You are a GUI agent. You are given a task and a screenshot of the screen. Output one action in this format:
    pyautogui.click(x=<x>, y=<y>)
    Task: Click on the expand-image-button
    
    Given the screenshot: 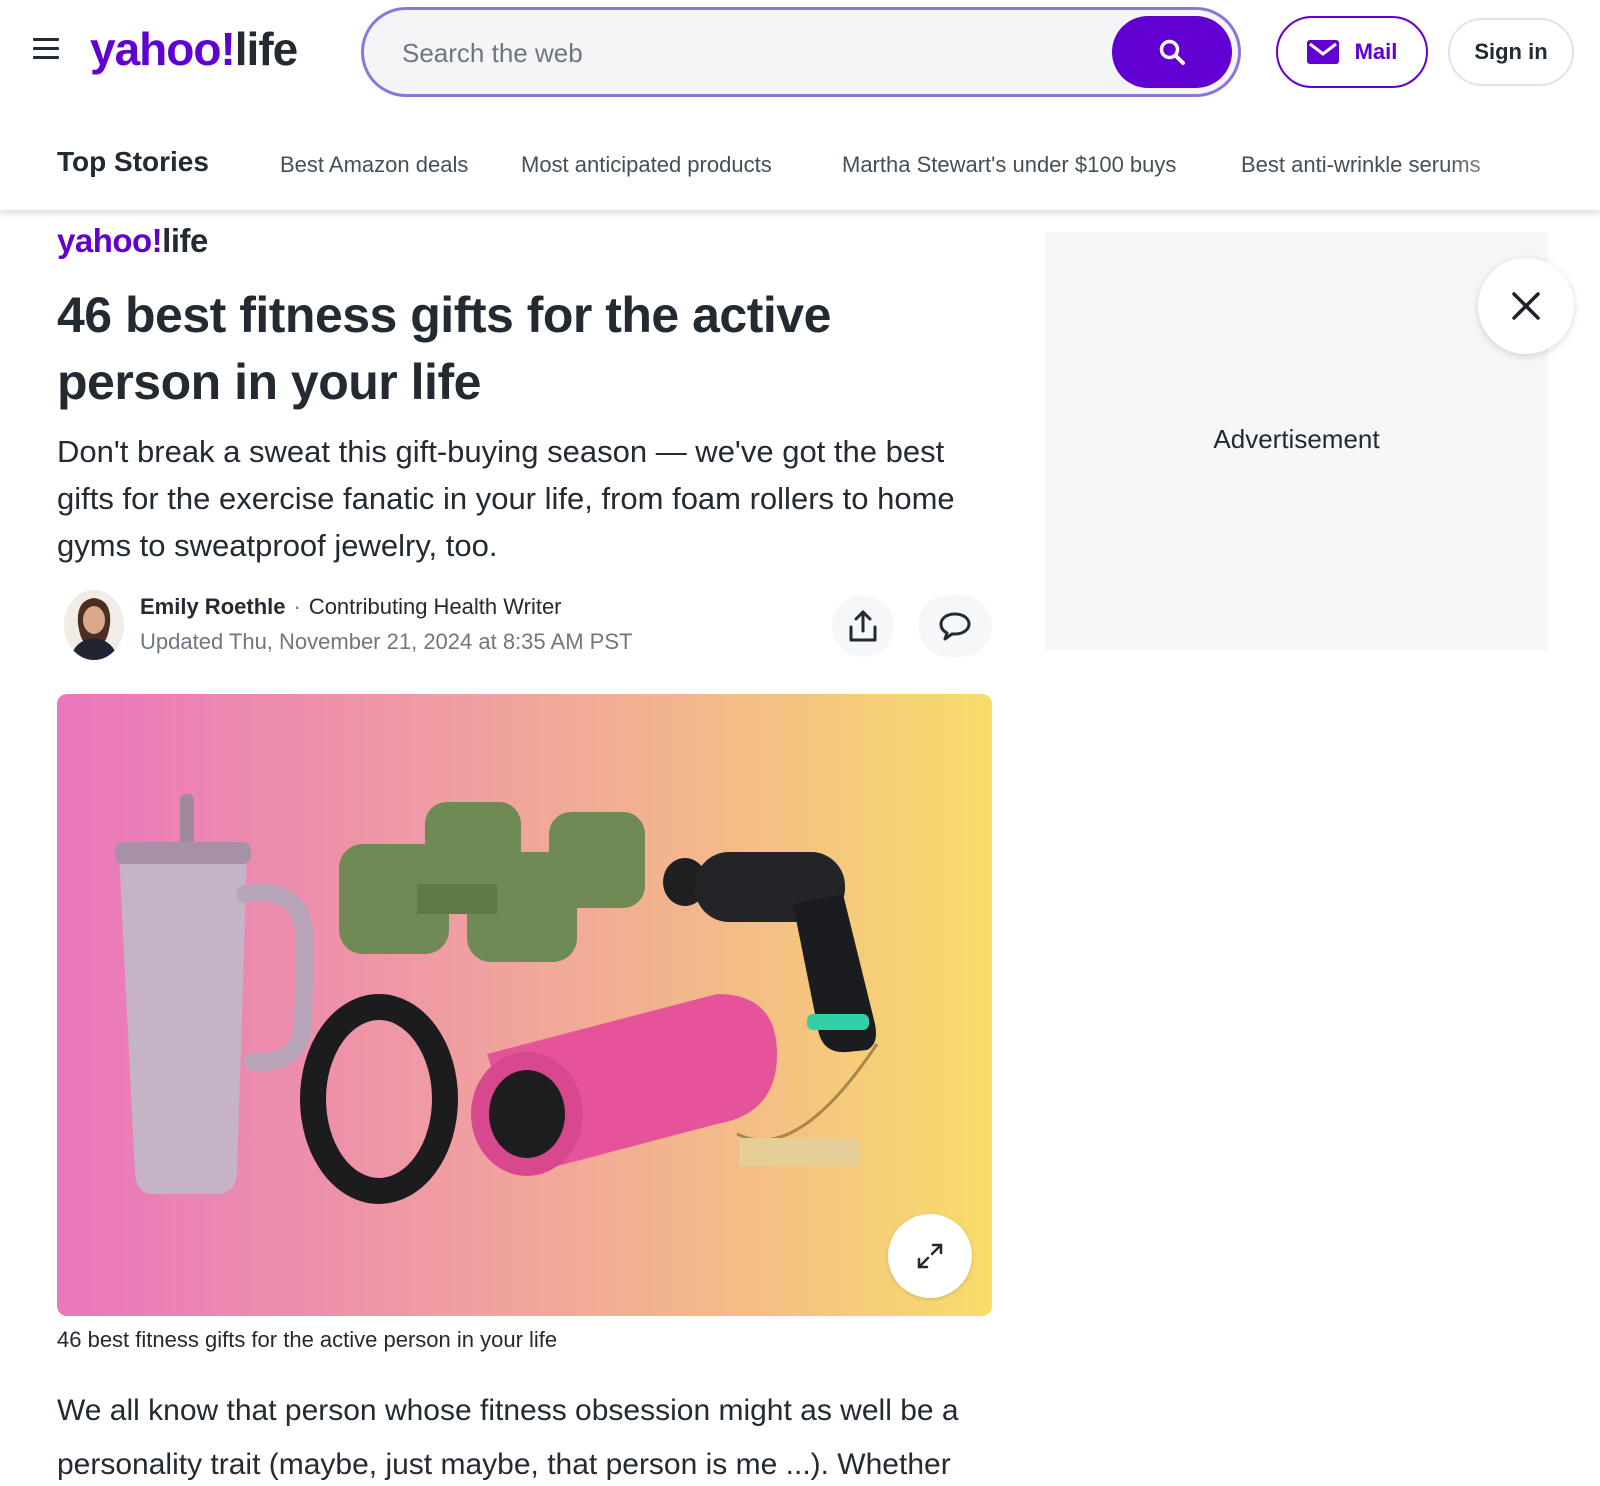 What is the action you would take?
    pyautogui.click(x=930, y=1256)
    